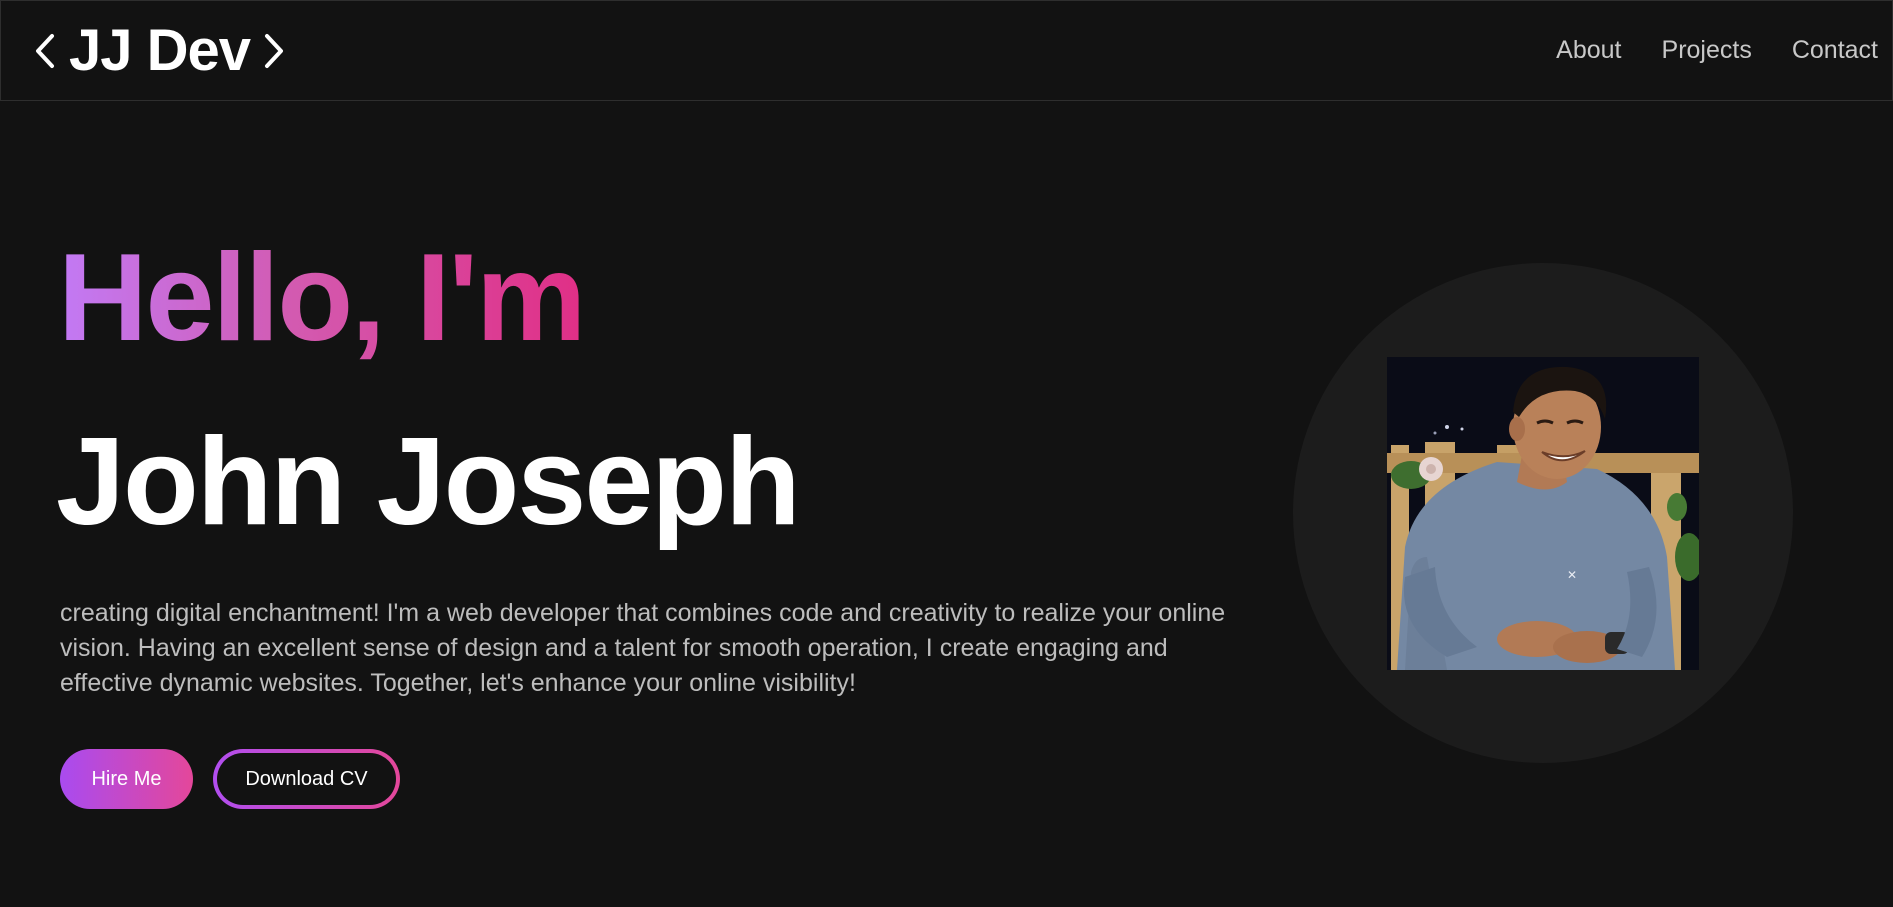 This screenshot has height=907, width=1893. What do you see at coordinates (1588, 50) in the screenshot?
I see `nav-link-about: About` at bounding box center [1588, 50].